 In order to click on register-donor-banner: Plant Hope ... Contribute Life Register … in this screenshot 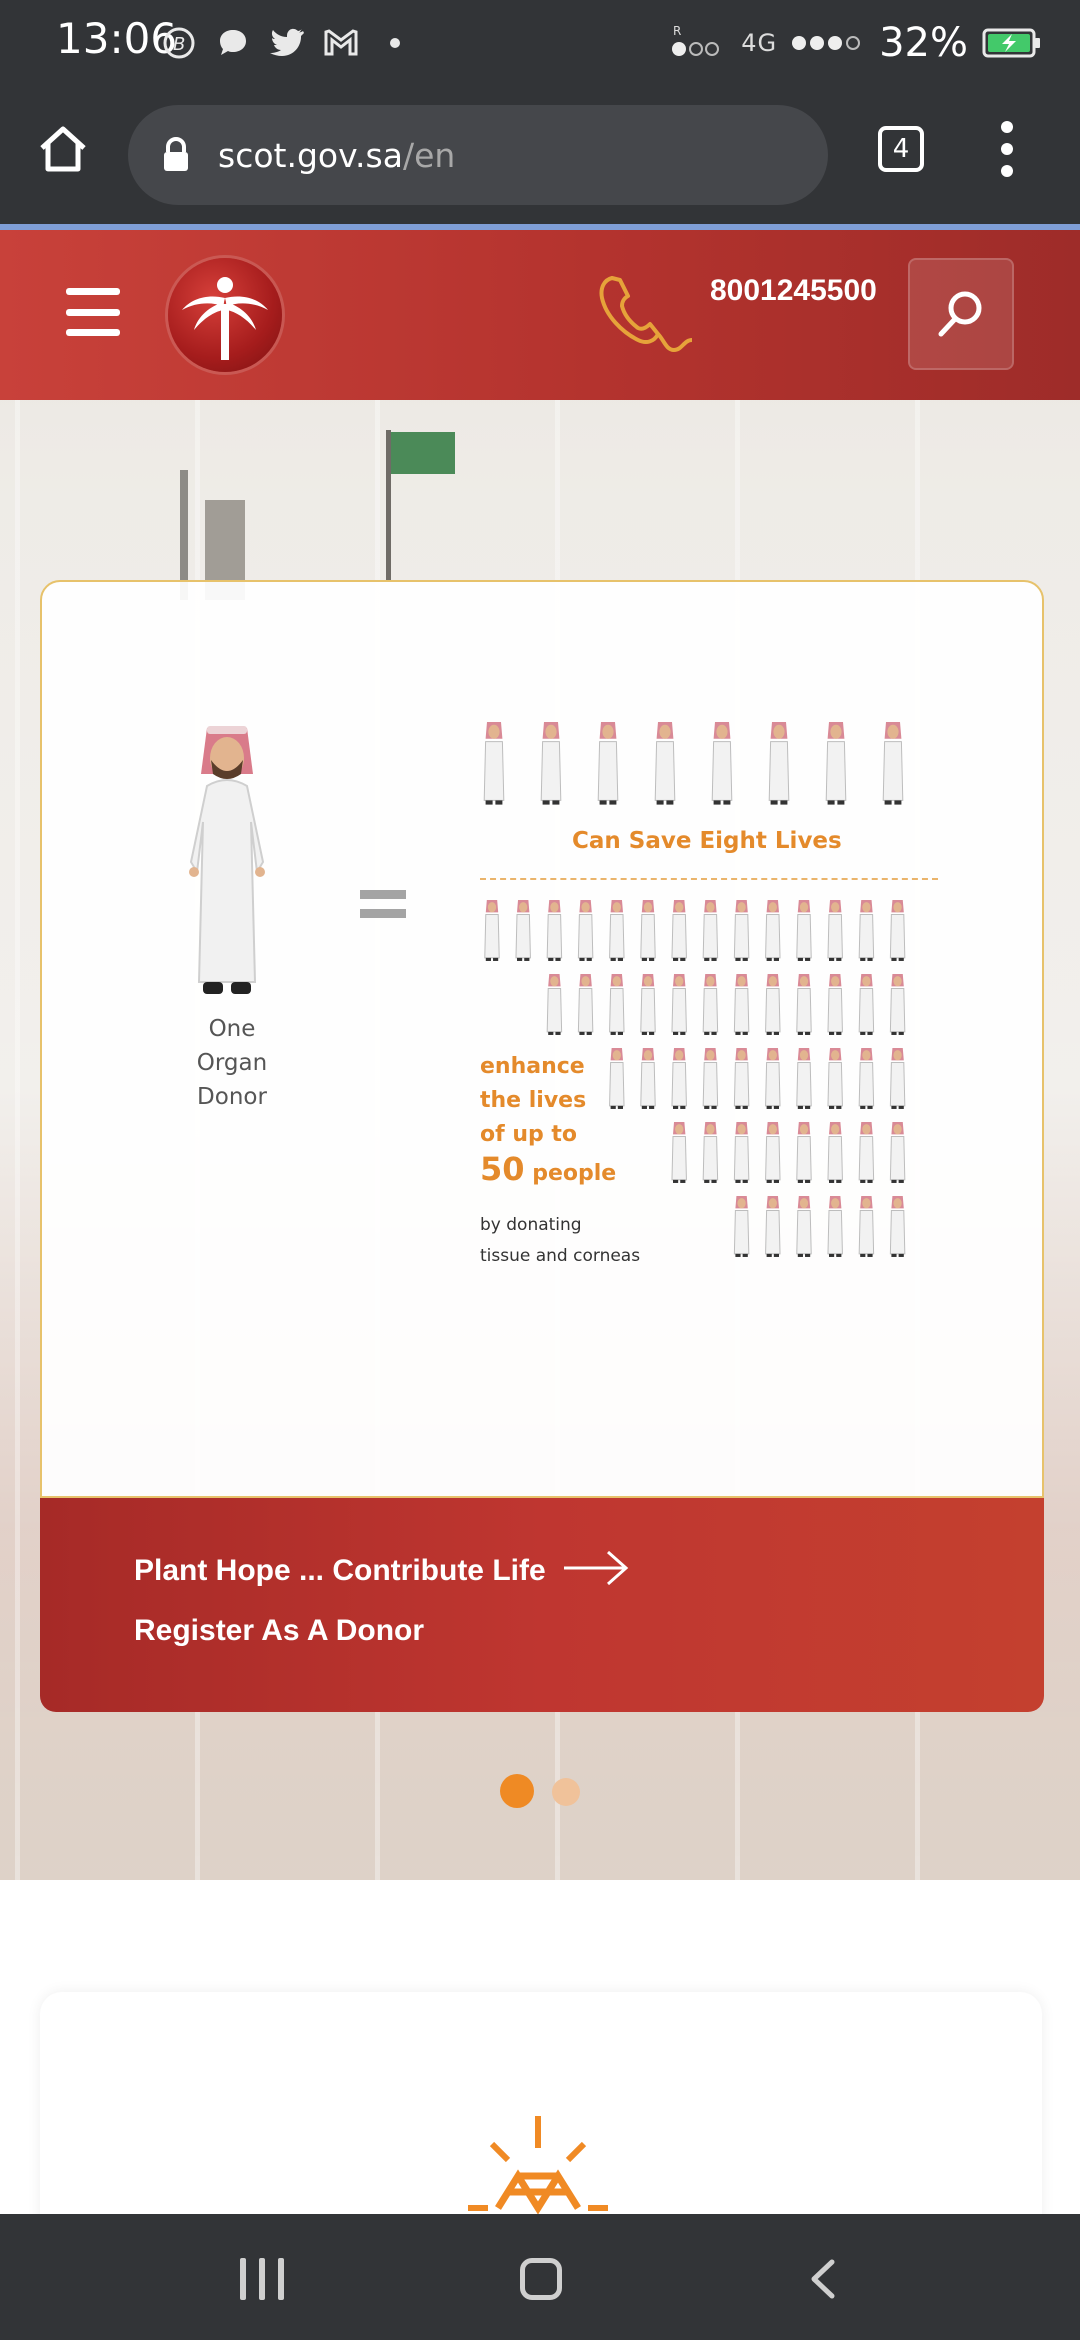, I will do `click(542, 1605)`.